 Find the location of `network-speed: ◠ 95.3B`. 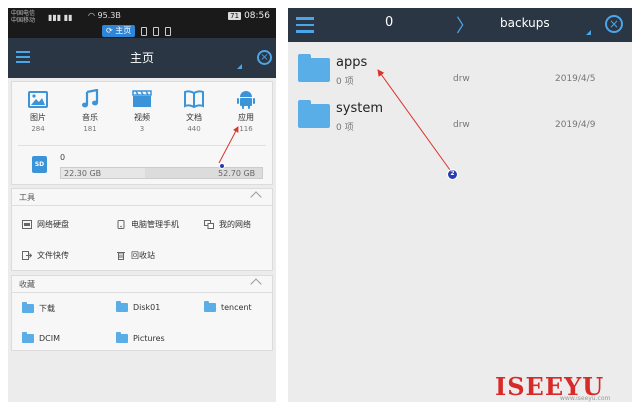

network-speed: ◠ 95.3B is located at coordinates (104, 15).